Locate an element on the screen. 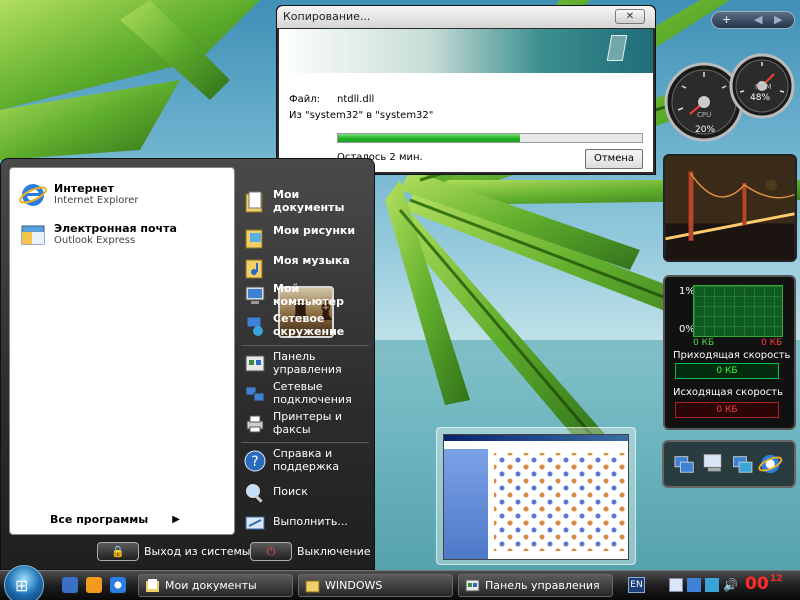  add-gadget-button: + is located at coordinates (726, 20).